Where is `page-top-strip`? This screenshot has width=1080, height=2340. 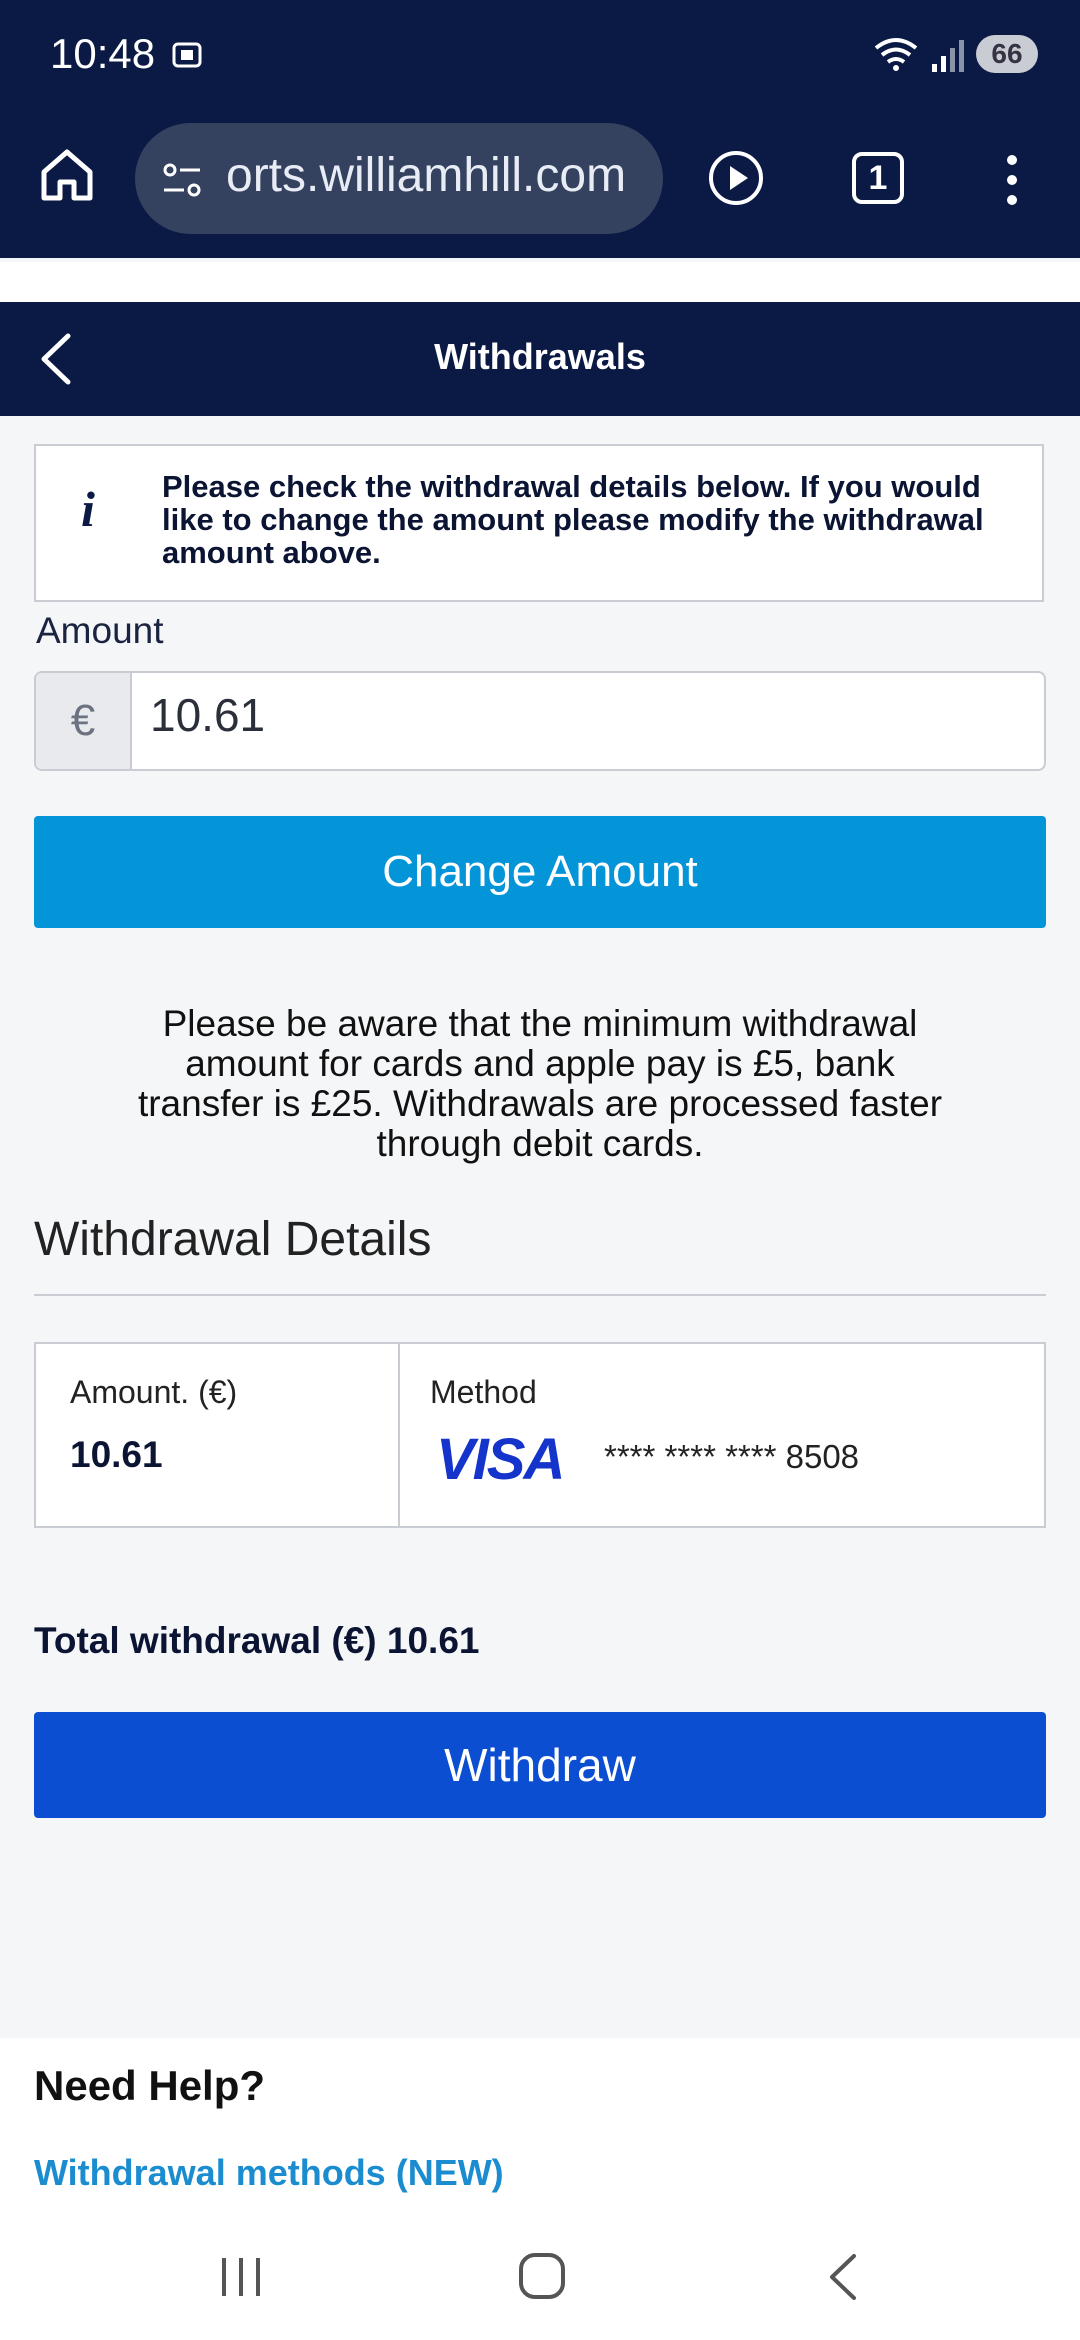
page-top-strip is located at coordinates (540, 282).